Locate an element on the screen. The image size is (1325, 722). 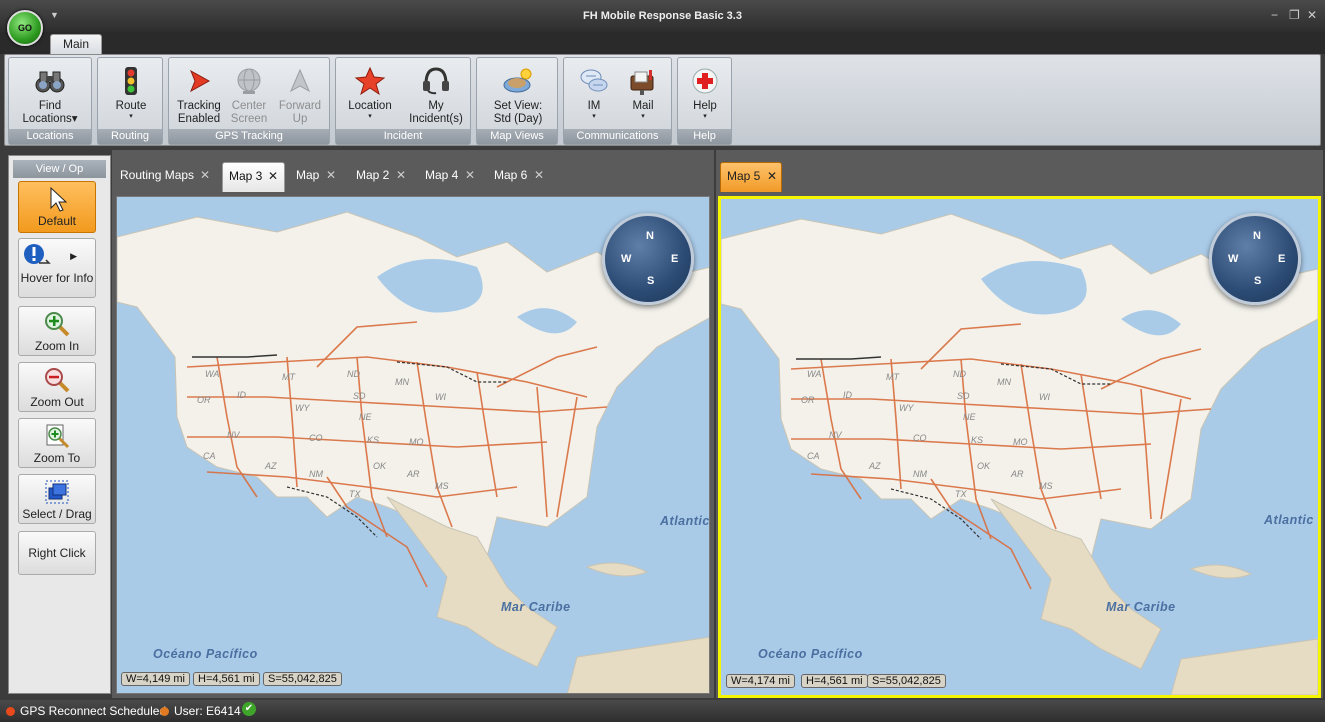
forward-up-icon is located at coordinates (300, 81).